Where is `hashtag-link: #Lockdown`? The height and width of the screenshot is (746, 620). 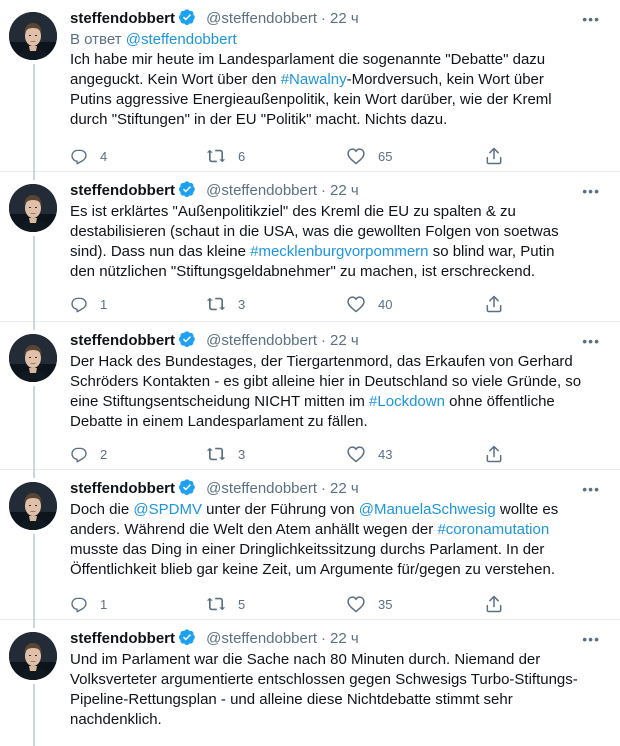 hashtag-link: #Lockdown is located at coordinates (407, 401).